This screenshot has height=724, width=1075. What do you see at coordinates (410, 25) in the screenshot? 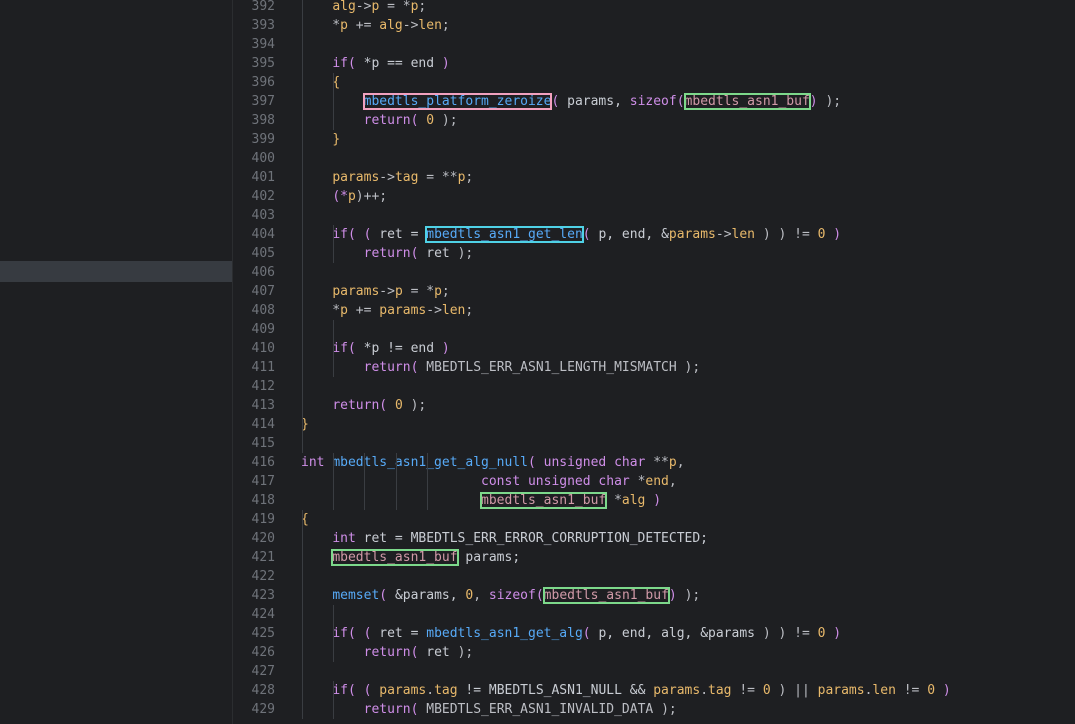
I see `code-token: ->` at bounding box center [410, 25].